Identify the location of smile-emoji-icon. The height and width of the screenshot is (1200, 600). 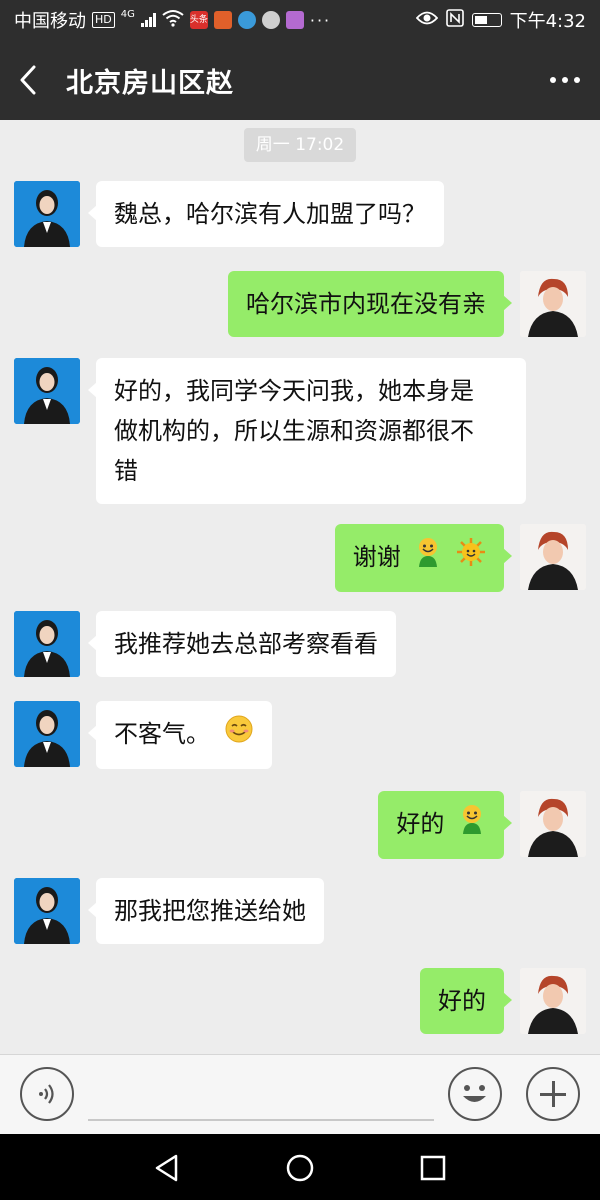
(239, 735).